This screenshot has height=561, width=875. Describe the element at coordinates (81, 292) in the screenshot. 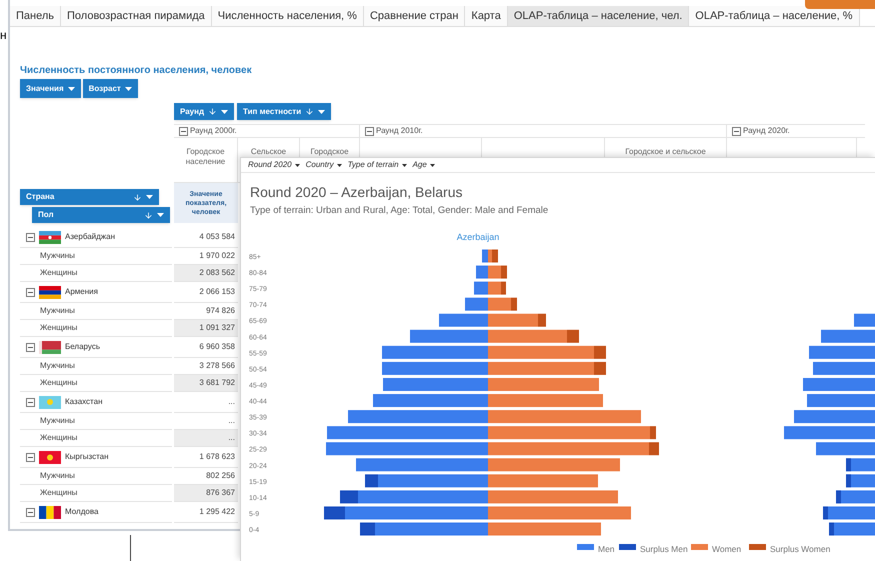

I see `country-name: Армения` at that location.